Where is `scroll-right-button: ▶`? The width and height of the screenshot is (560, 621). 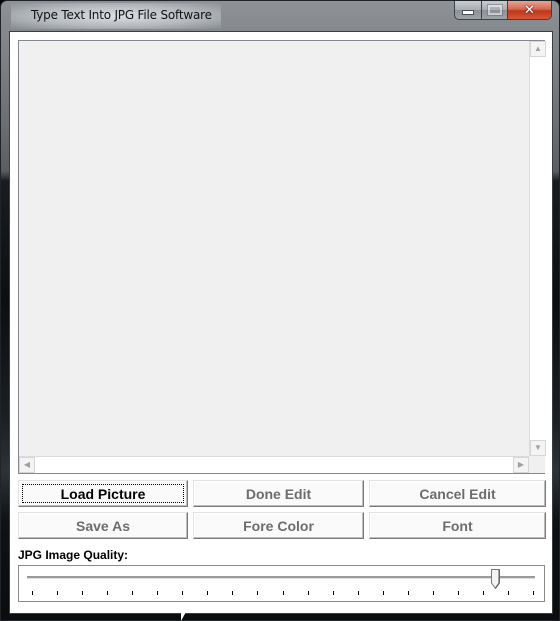 scroll-right-button: ▶ is located at coordinates (521, 465).